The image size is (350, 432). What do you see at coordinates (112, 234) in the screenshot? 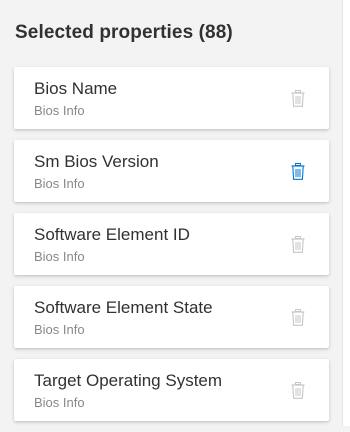
I see `property-name: Software Element ID` at bounding box center [112, 234].